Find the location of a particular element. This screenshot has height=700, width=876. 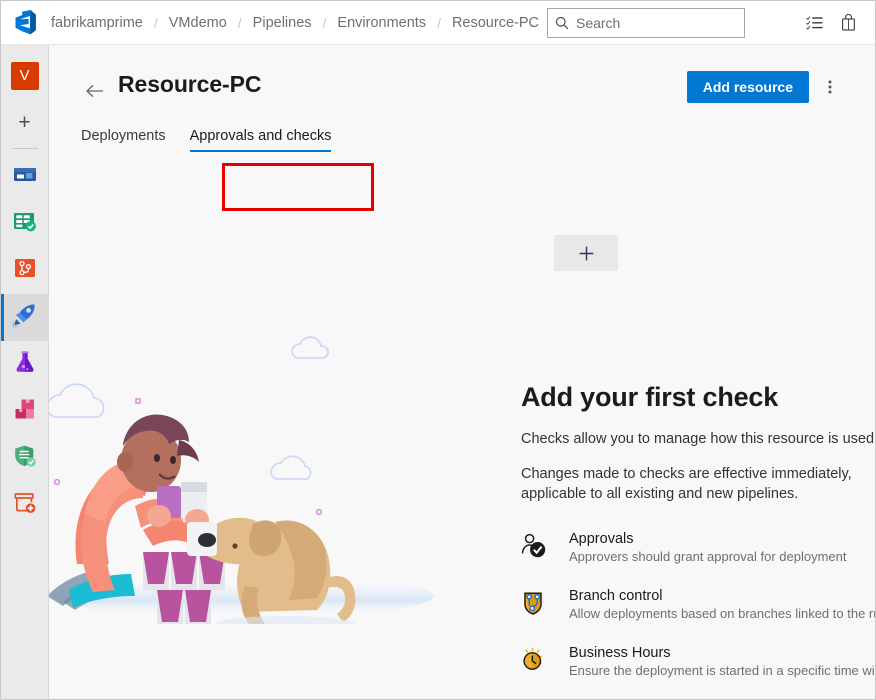

back-arrow-icon is located at coordinates (94, 91).